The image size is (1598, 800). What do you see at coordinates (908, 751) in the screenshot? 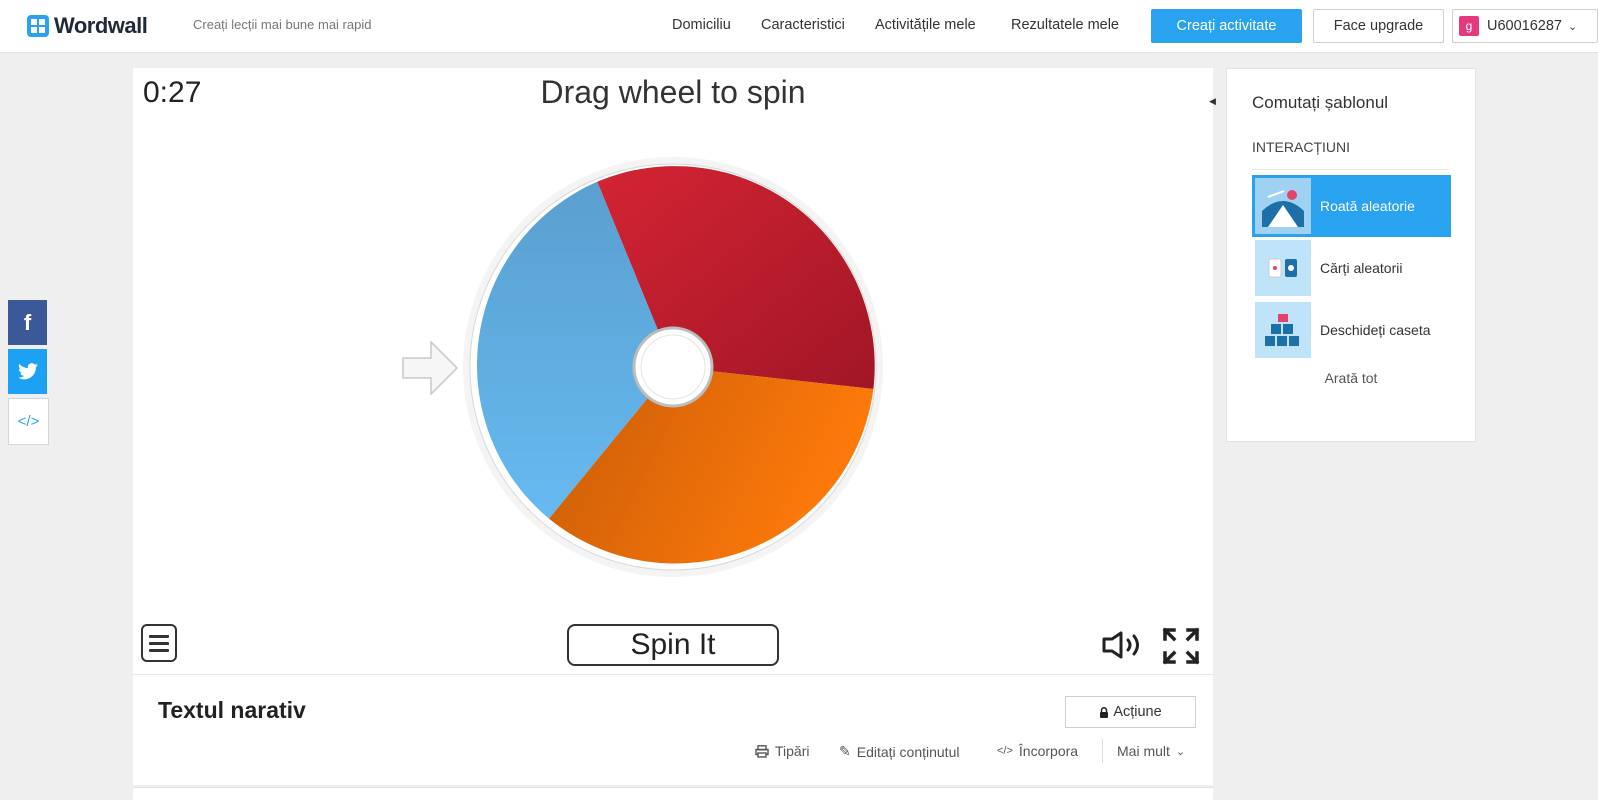
I see `edit-label: Editați conținutul` at bounding box center [908, 751].